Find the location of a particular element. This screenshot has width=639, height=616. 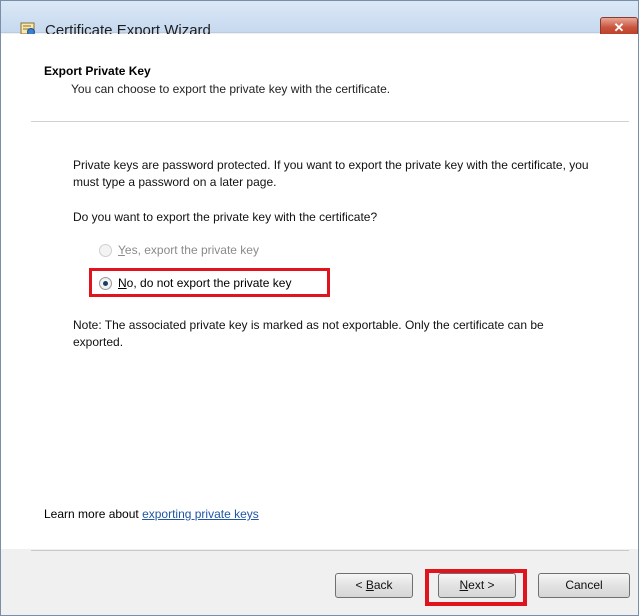

highlight-box-no-option is located at coordinates (209, 282).